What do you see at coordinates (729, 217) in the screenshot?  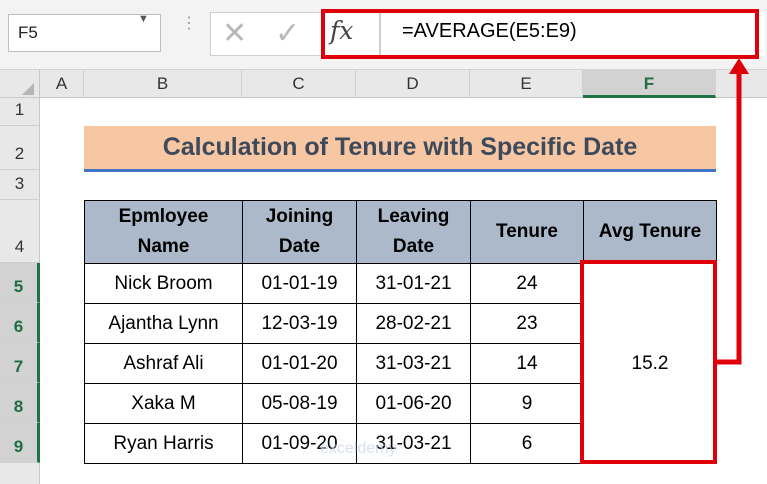 I see `annotation-arrow-line` at bounding box center [729, 217].